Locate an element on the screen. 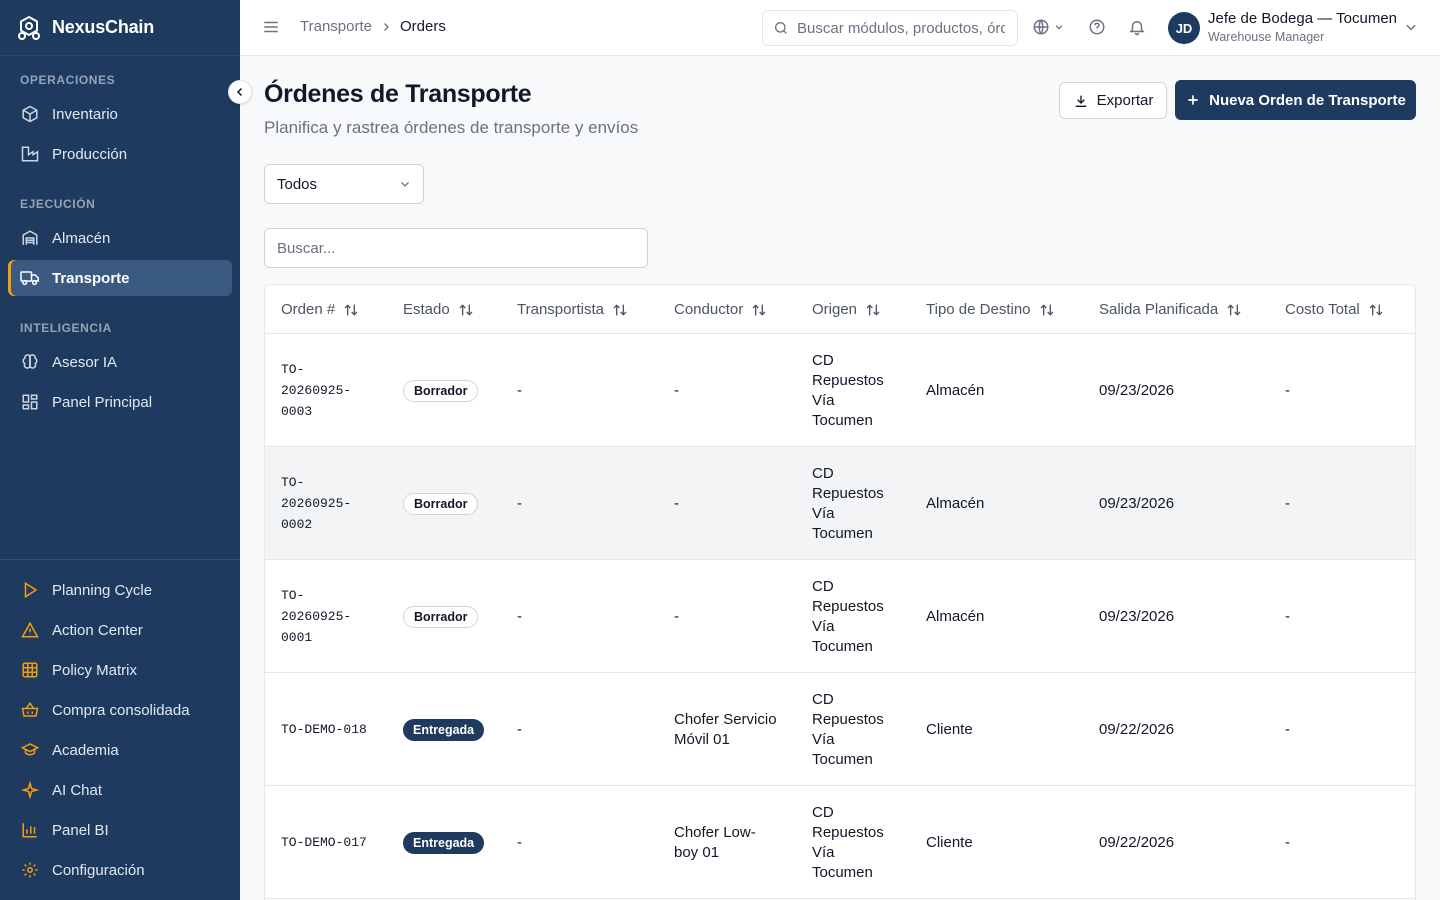 The image size is (1440, 900). column-header-cost: Costo Total is located at coordinates (1334, 309).